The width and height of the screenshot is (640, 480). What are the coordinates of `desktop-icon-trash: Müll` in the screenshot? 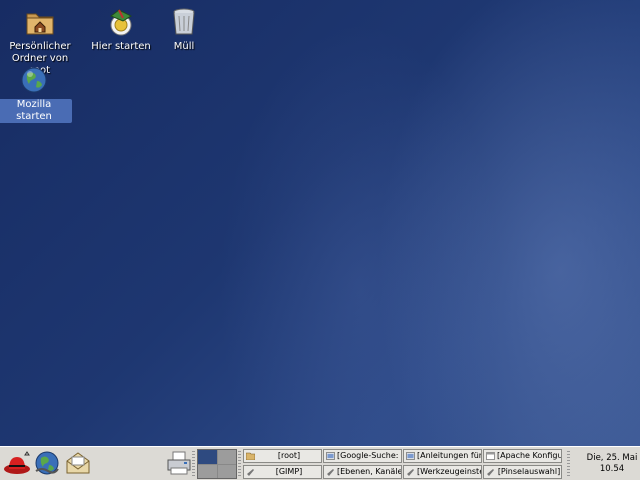 It's located at (184, 29).